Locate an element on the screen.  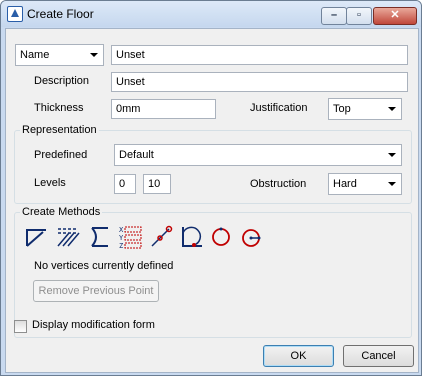
remove-previous-point-button: Remove Previous Point is located at coordinates (96, 291).